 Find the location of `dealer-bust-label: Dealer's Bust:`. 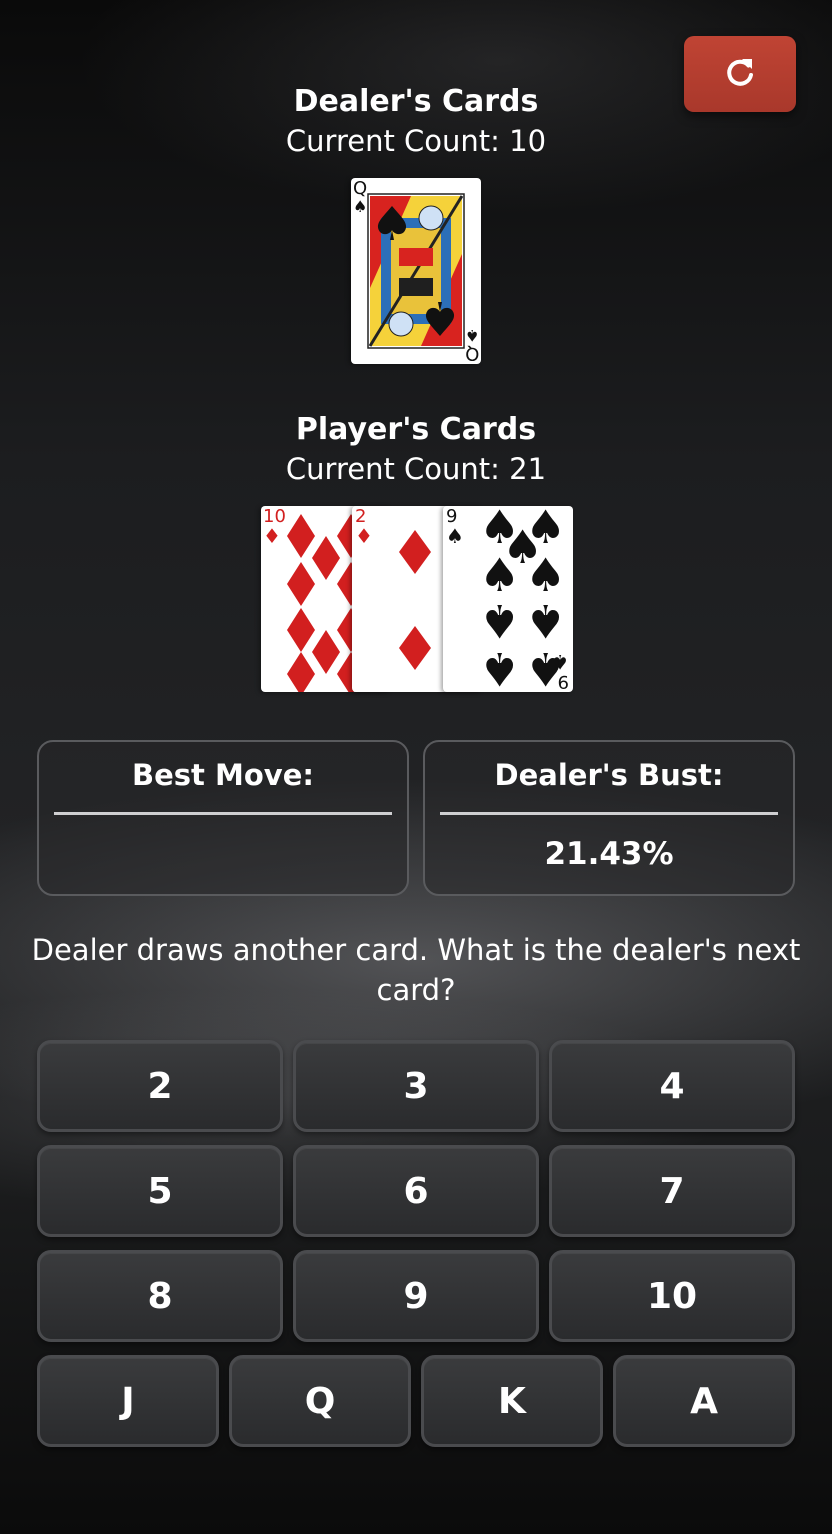

dealer-bust-label: Dealer's Bust: is located at coordinates (609, 775).